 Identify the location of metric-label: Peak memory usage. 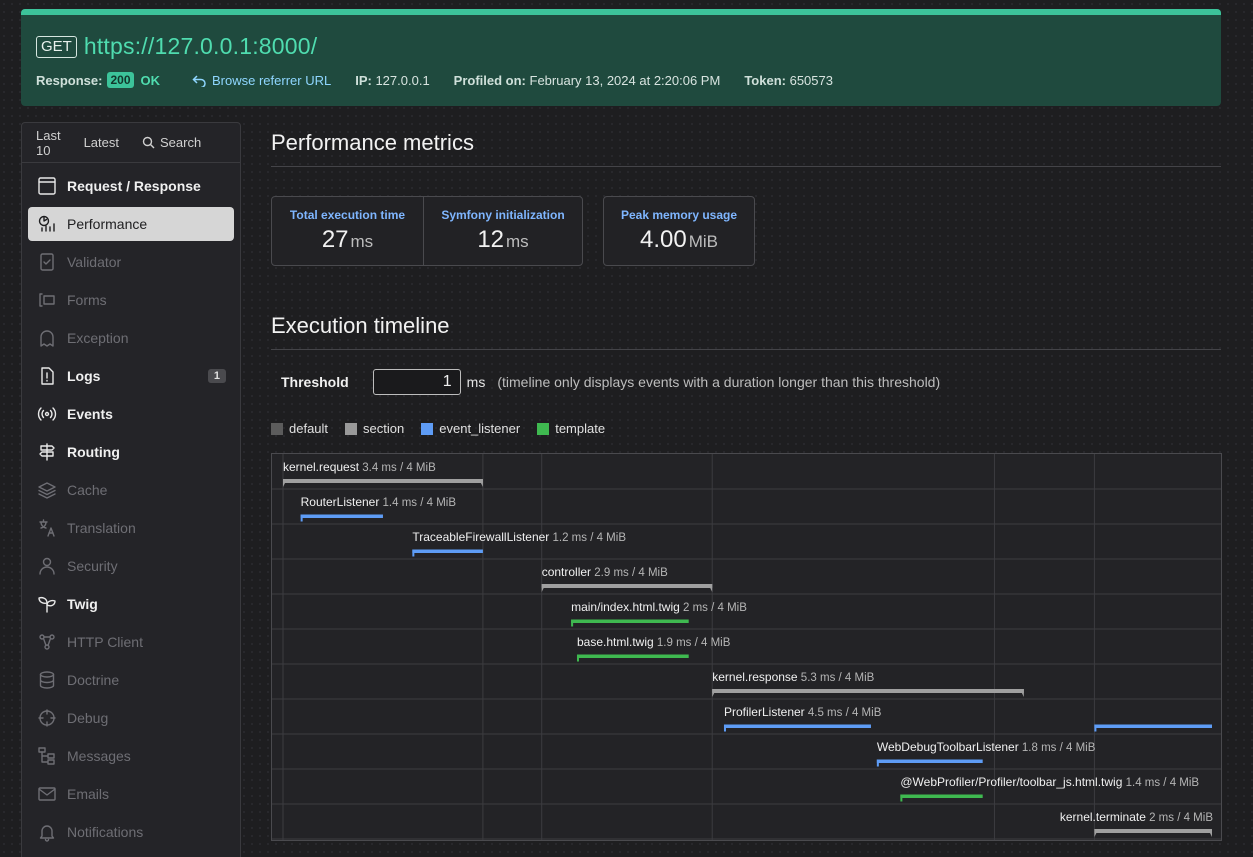
(679, 215).